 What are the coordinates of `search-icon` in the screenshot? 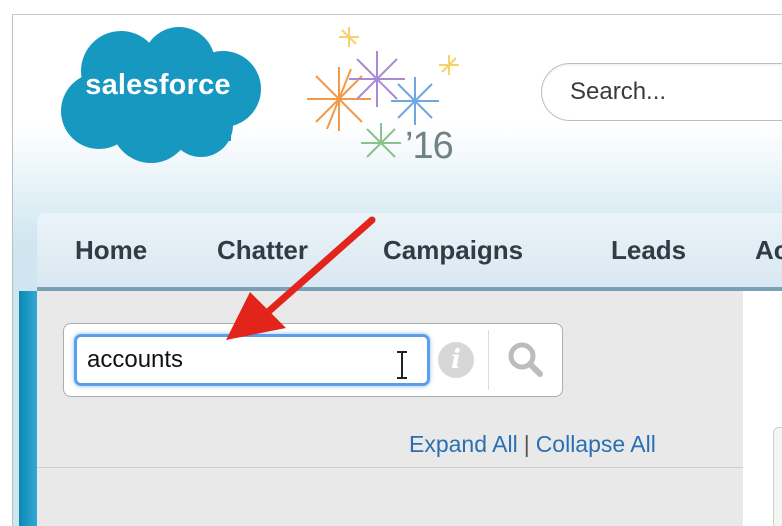 It's located at (525, 359).